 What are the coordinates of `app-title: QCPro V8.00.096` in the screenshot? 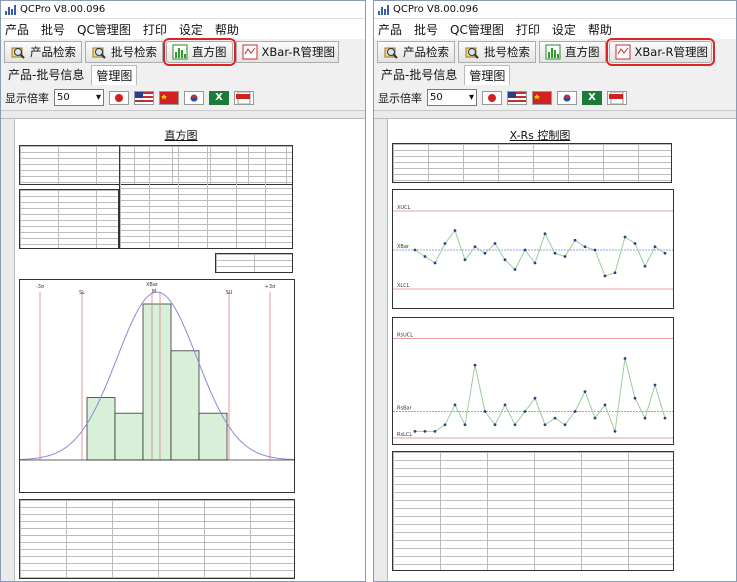 It's located at (63, 9).